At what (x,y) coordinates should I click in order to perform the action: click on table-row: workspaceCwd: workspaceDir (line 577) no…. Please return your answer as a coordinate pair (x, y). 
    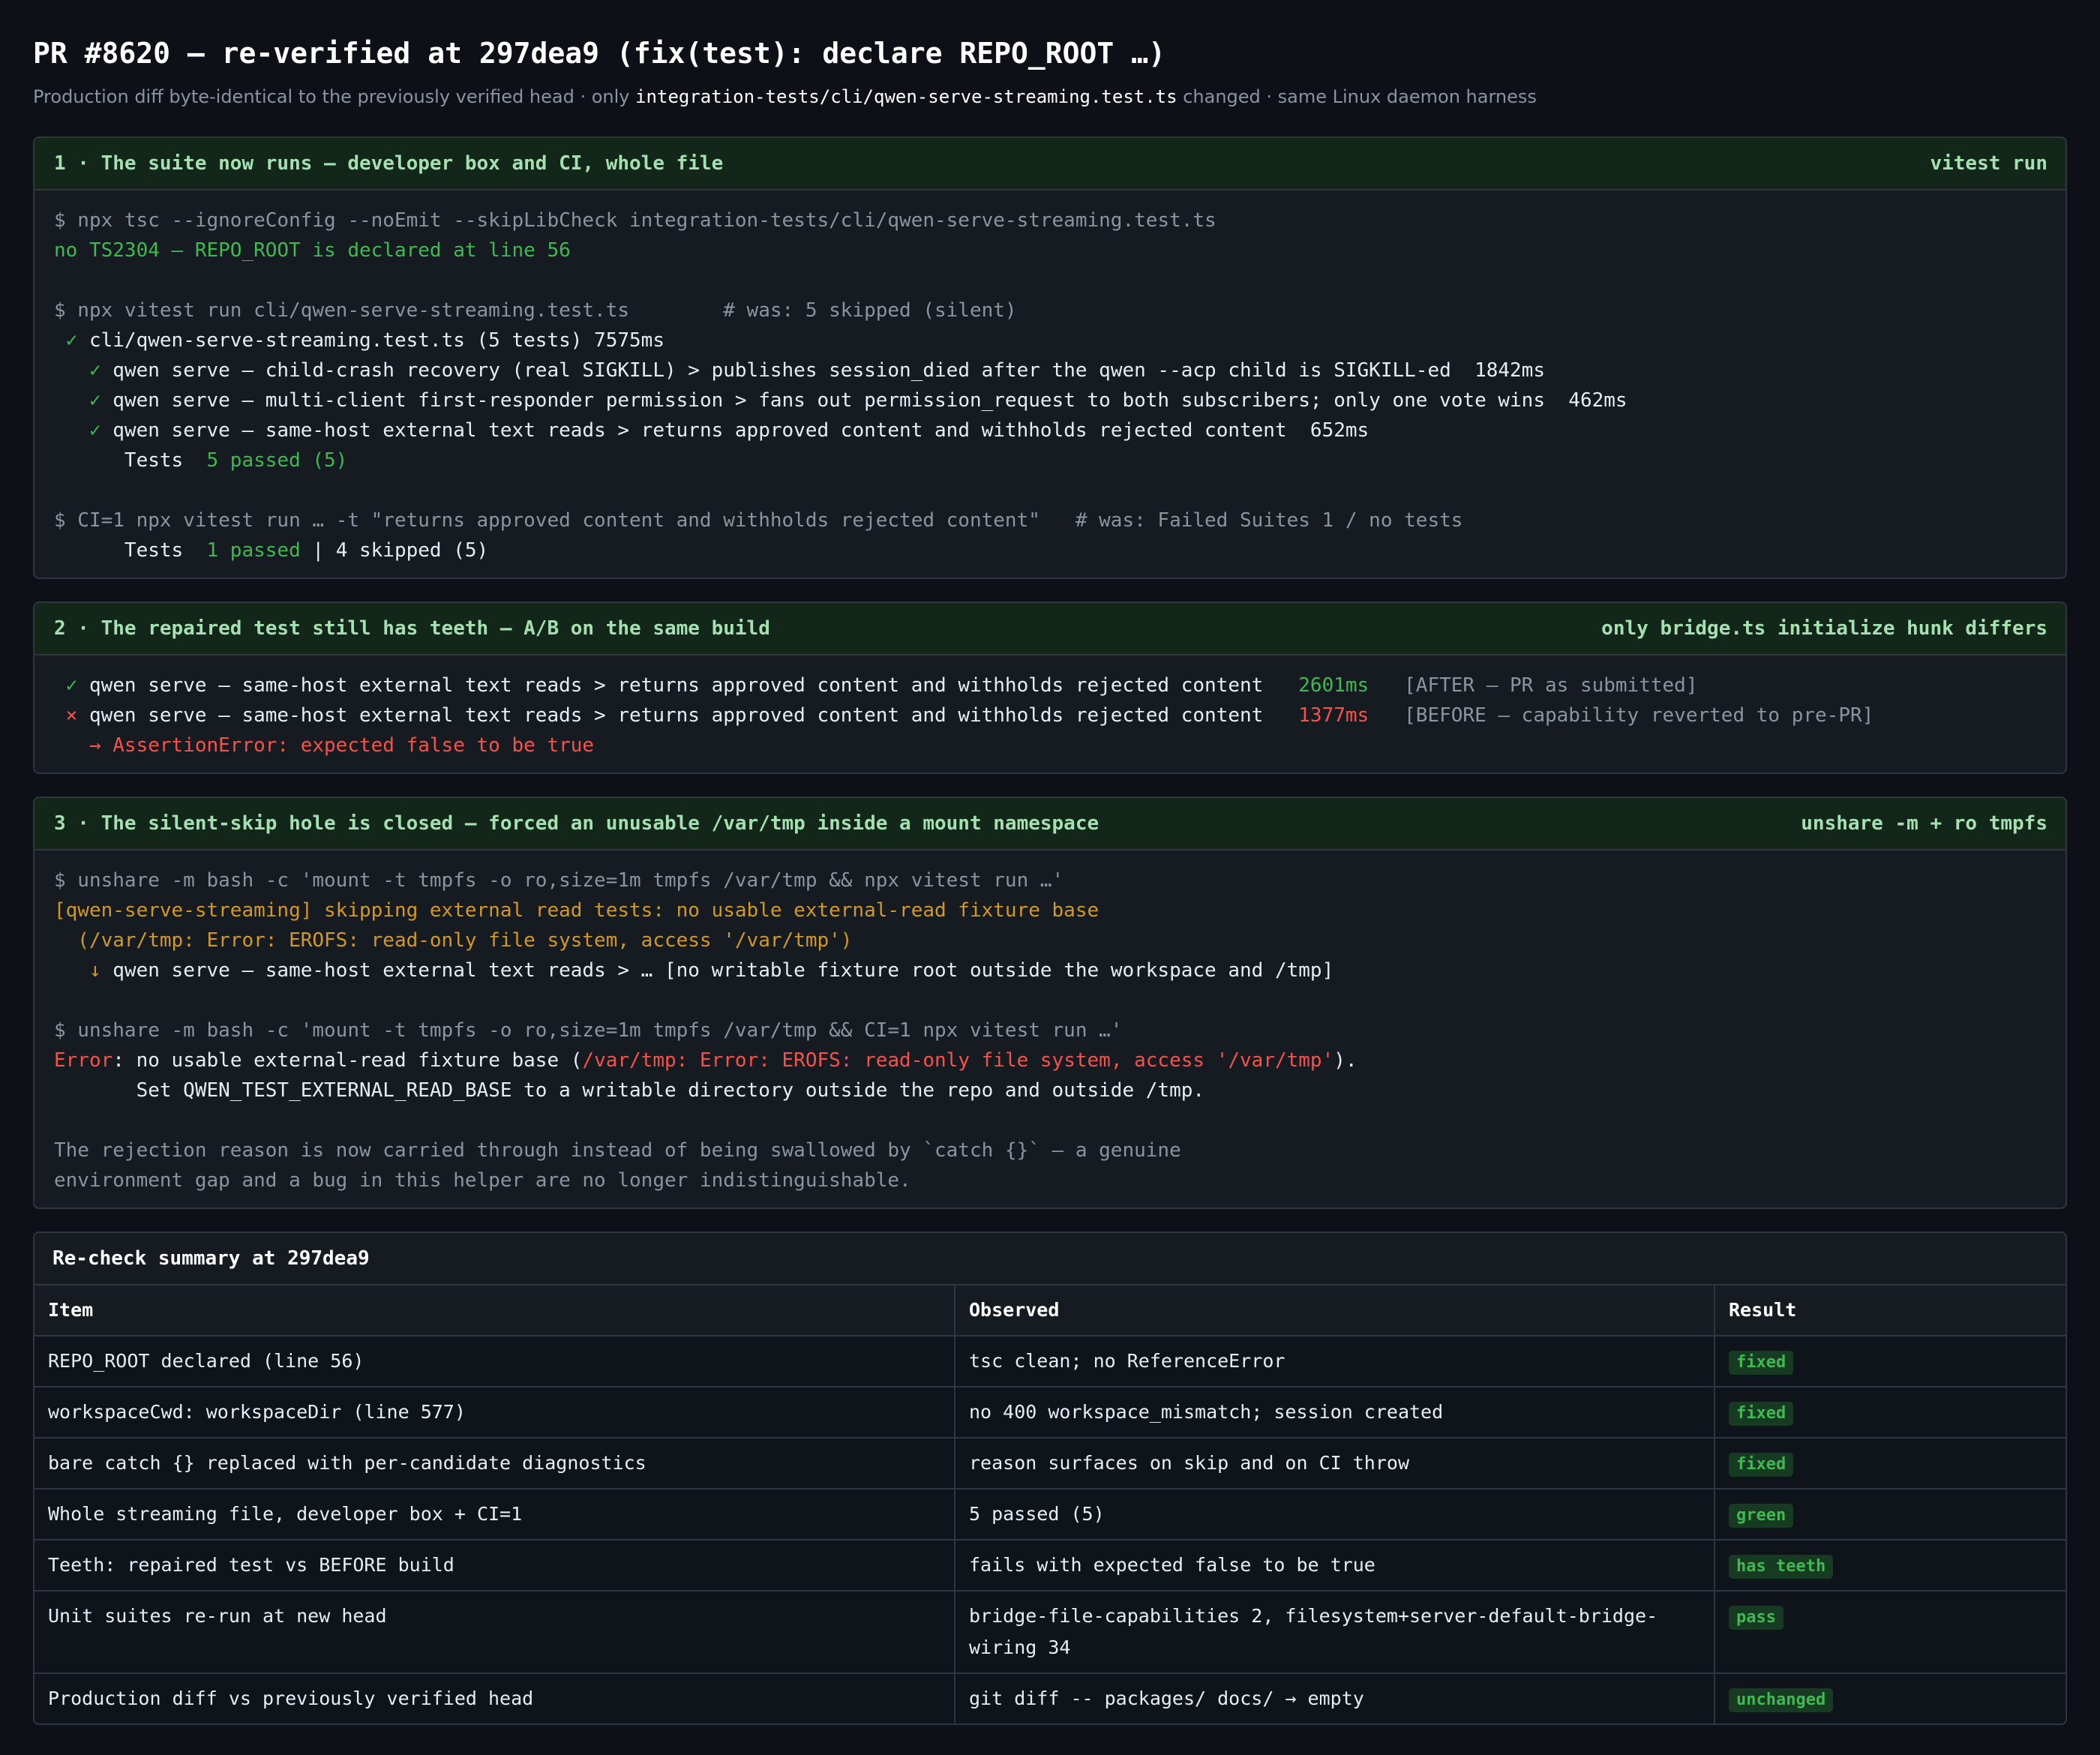
    Looking at the image, I should click on (1050, 1412).